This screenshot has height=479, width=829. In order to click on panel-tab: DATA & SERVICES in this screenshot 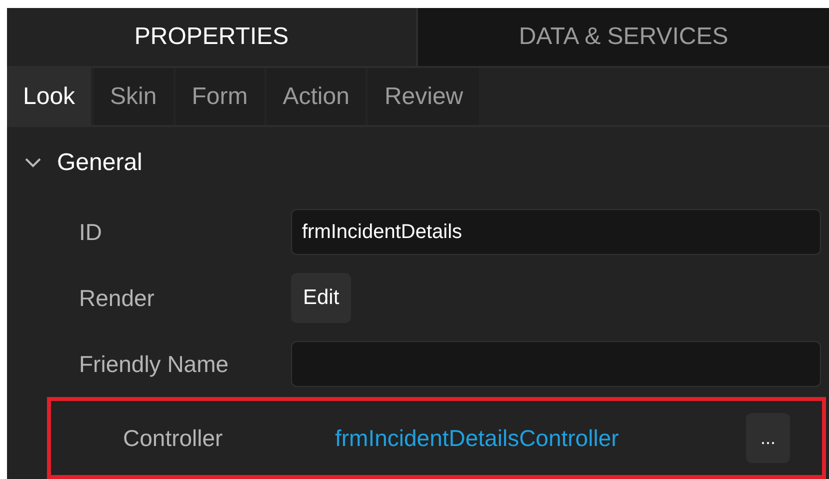, I will do `click(623, 37)`.